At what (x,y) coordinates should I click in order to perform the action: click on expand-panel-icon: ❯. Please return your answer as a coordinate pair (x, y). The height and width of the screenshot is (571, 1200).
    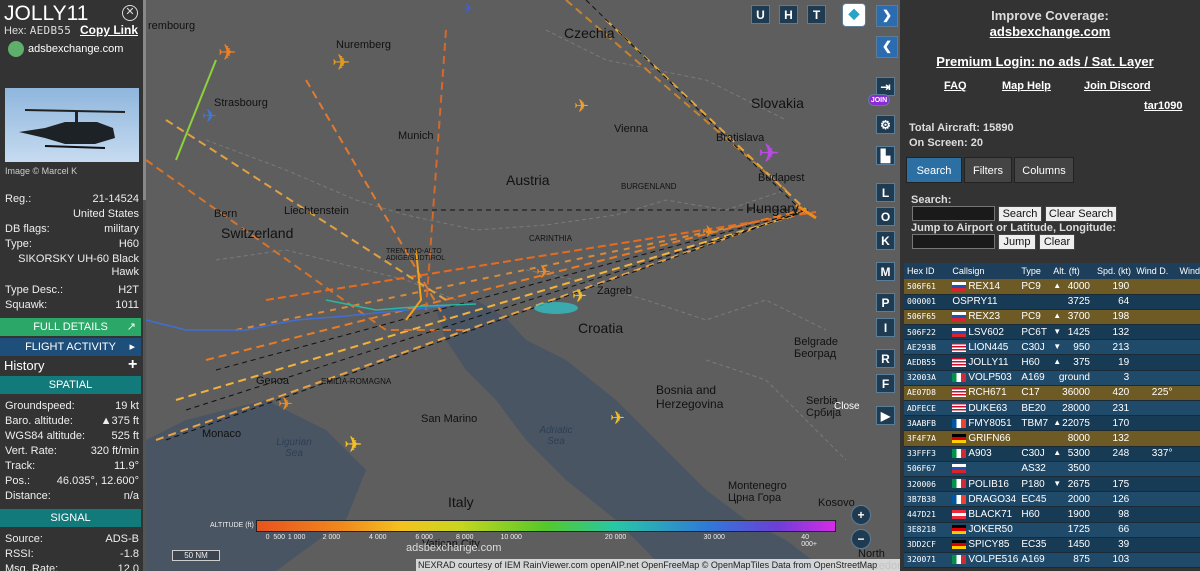
    Looking at the image, I should click on (887, 16).